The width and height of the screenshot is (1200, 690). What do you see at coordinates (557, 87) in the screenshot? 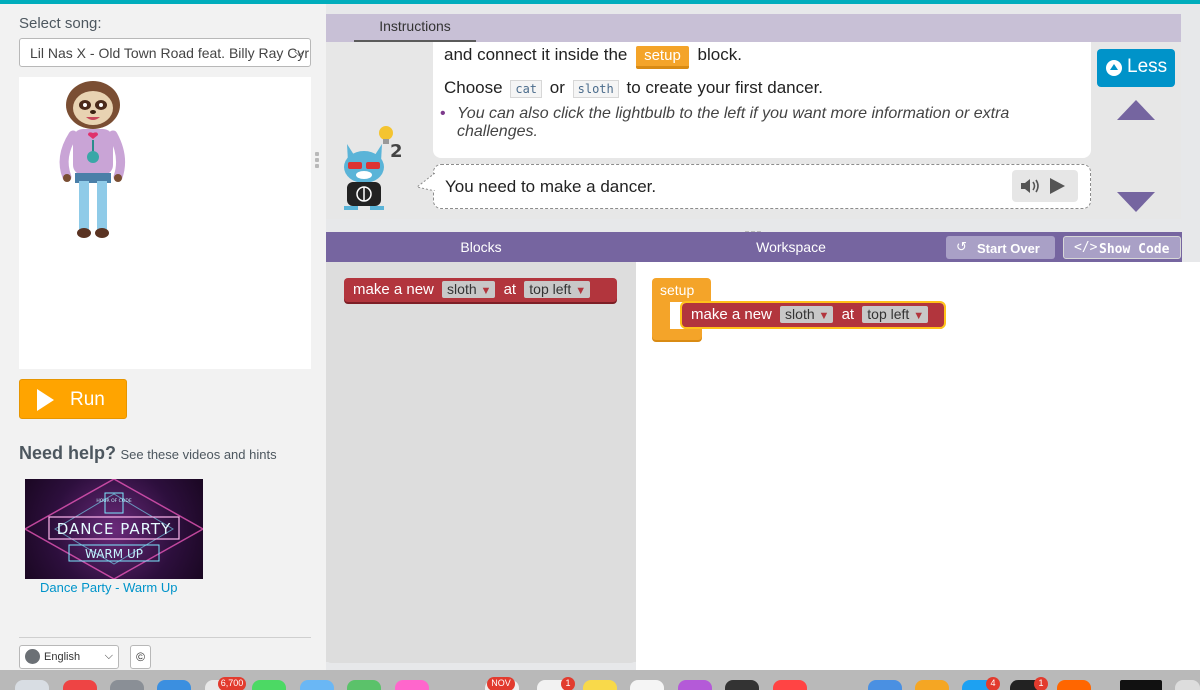
I see `instruction-text: or` at bounding box center [557, 87].